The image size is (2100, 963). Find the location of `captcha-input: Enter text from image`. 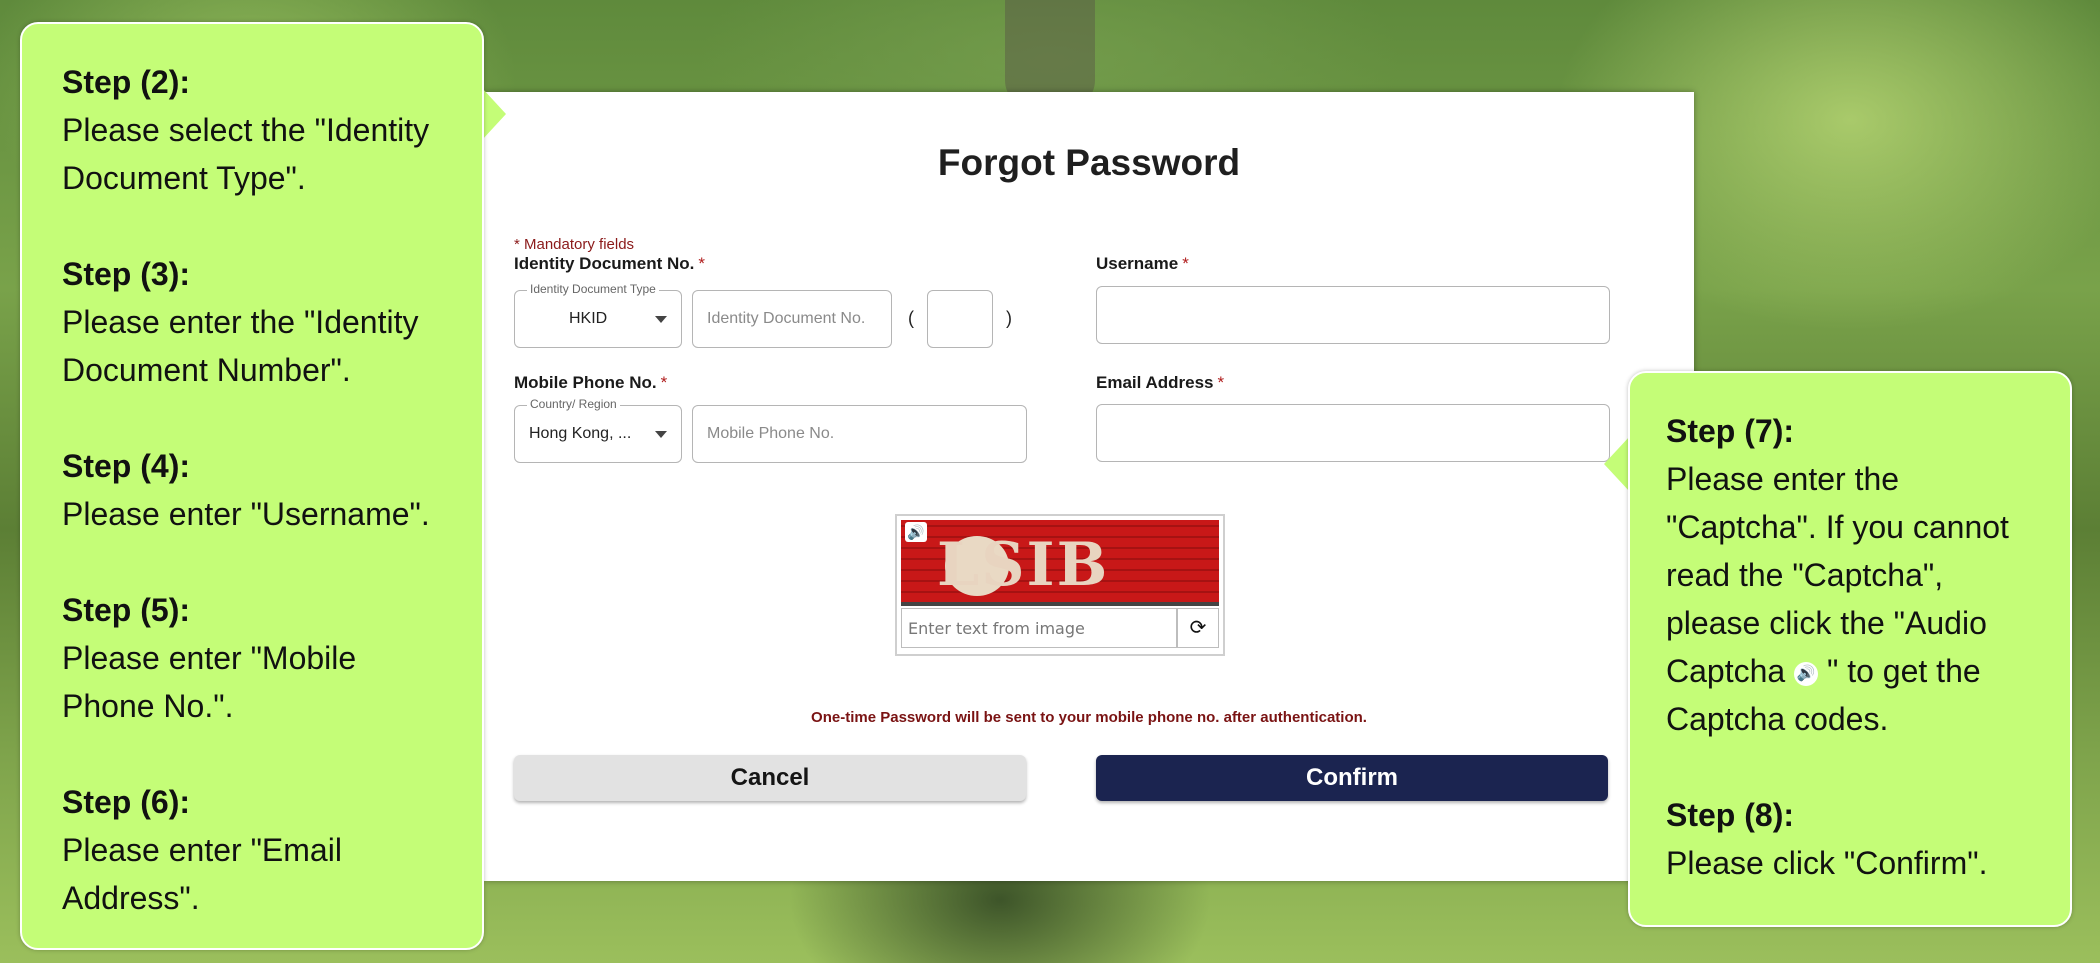

captcha-input: Enter text from image is located at coordinates (1039, 628).